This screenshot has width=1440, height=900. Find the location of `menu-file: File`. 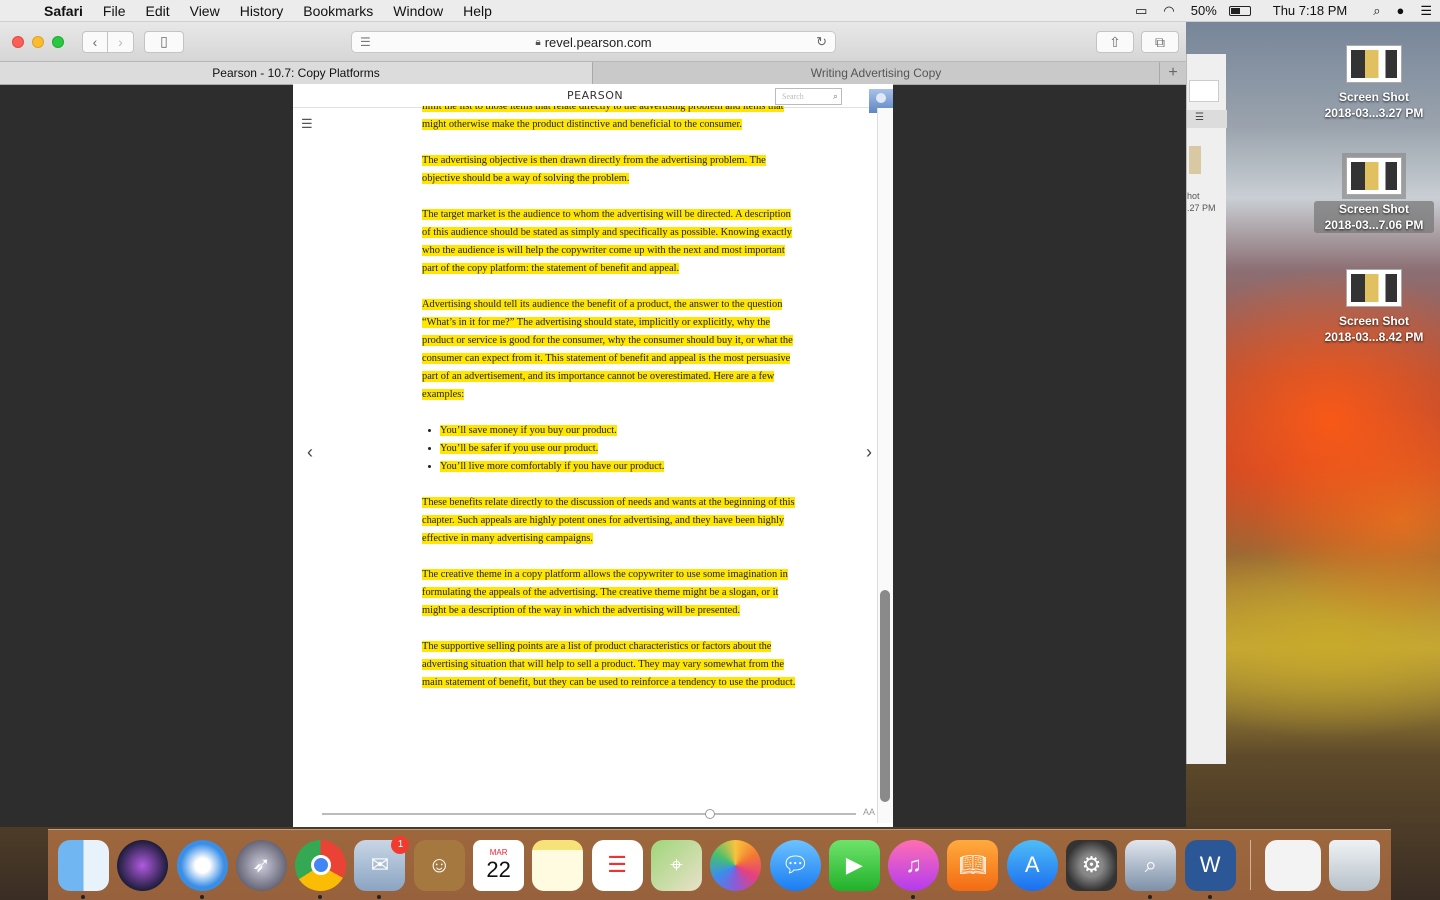

menu-file: File is located at coordinates (114, 11).